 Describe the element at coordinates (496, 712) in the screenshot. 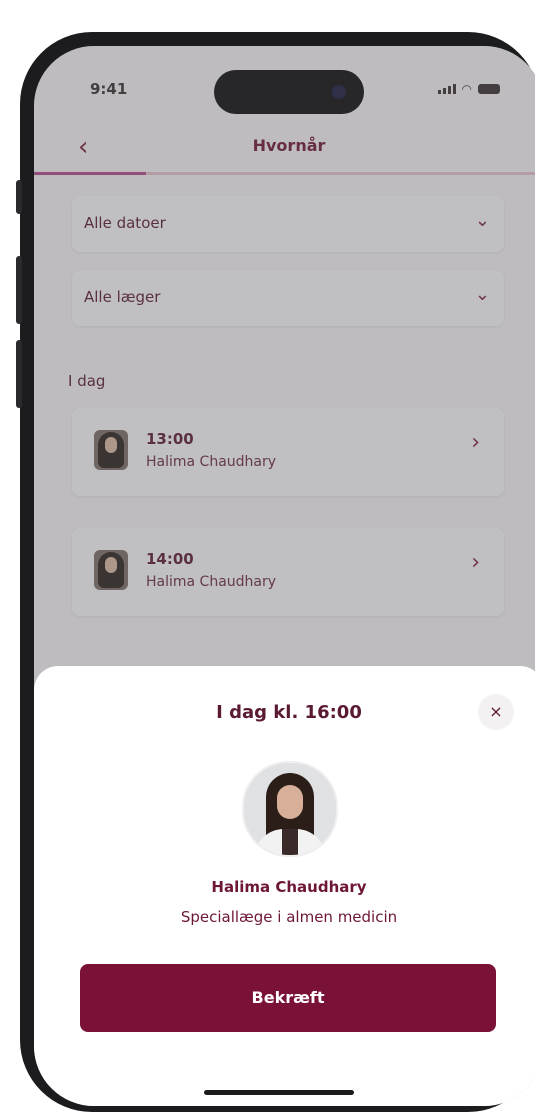

I see `close-button: ×` at that location.